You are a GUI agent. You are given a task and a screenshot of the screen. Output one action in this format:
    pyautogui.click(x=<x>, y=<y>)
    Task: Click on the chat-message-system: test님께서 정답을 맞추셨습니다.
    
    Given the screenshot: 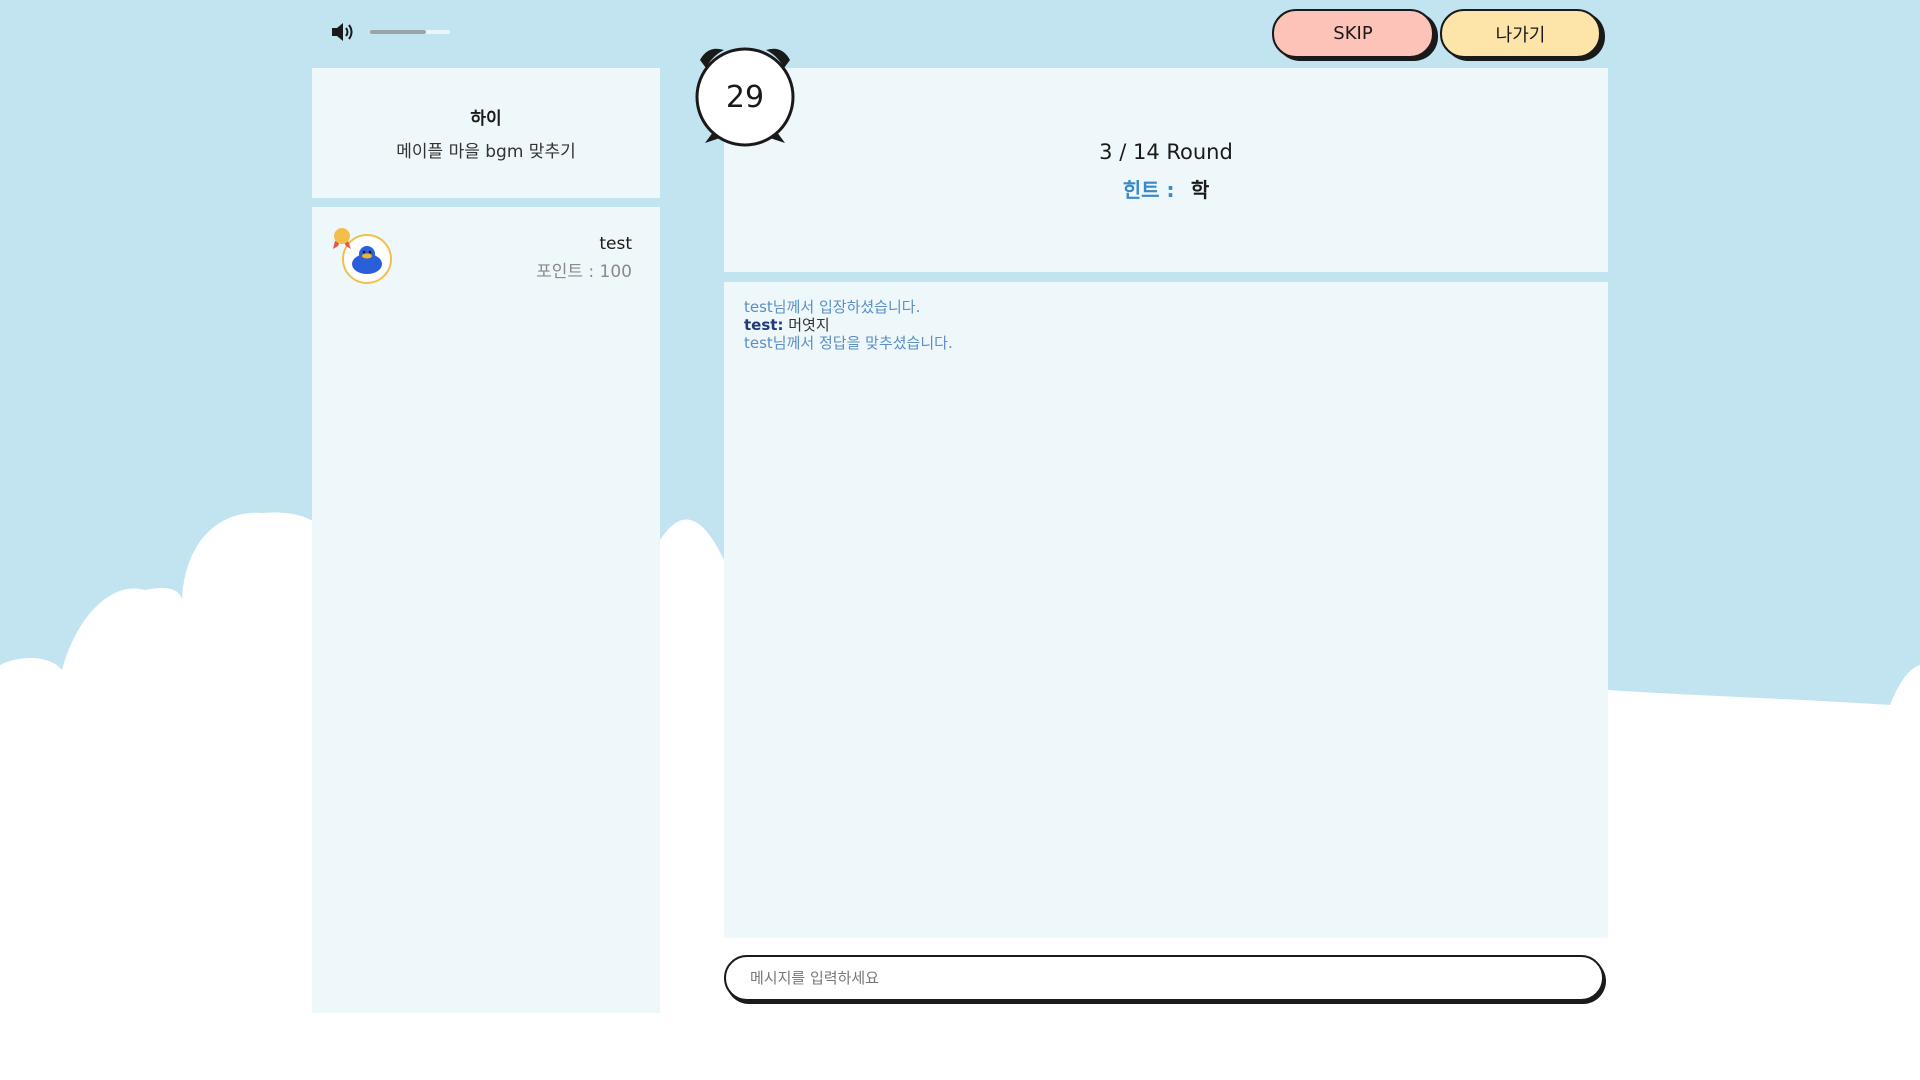 What is the action you would take?
    pyautogui.click(x=848, y=343)
    